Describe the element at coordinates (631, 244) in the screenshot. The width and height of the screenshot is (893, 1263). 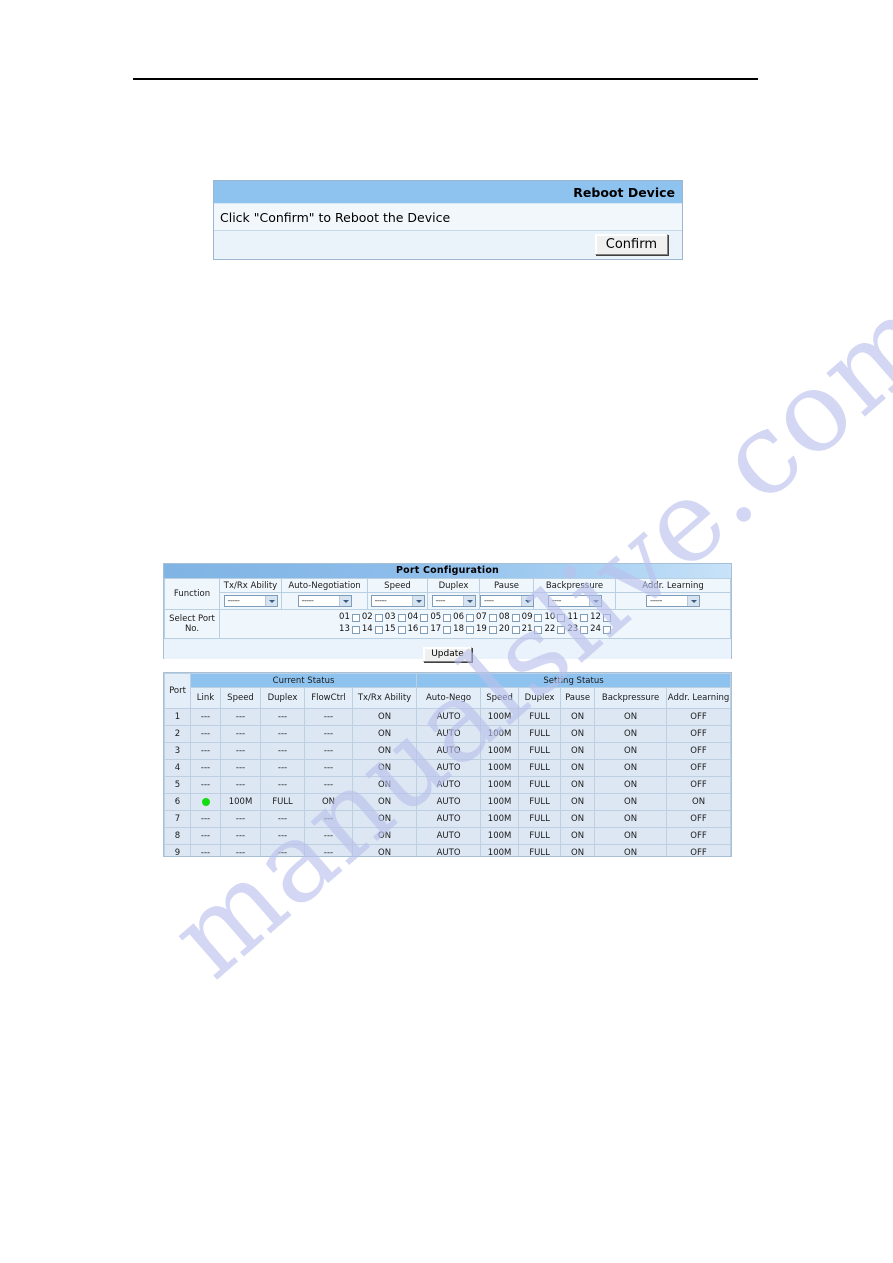
I see `confirm-button: Confirm` at that location.